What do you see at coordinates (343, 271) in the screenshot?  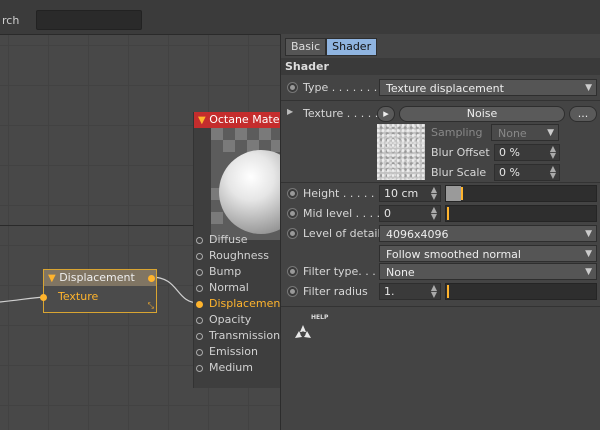 I see `filter-type-label: Filter type. . . .` at bounding box center [343, 271].